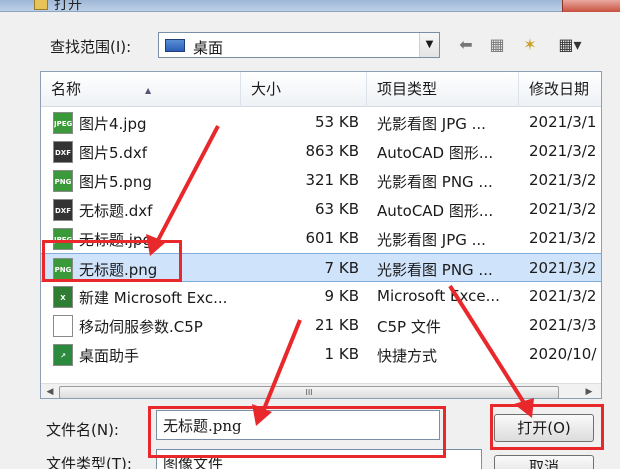 The width and height of the screenshot is (620, 469). I want to click on file-row: 移动伺服参数.C5P 21 KB C5P 文件 2021/3/3, so click(321, 325).